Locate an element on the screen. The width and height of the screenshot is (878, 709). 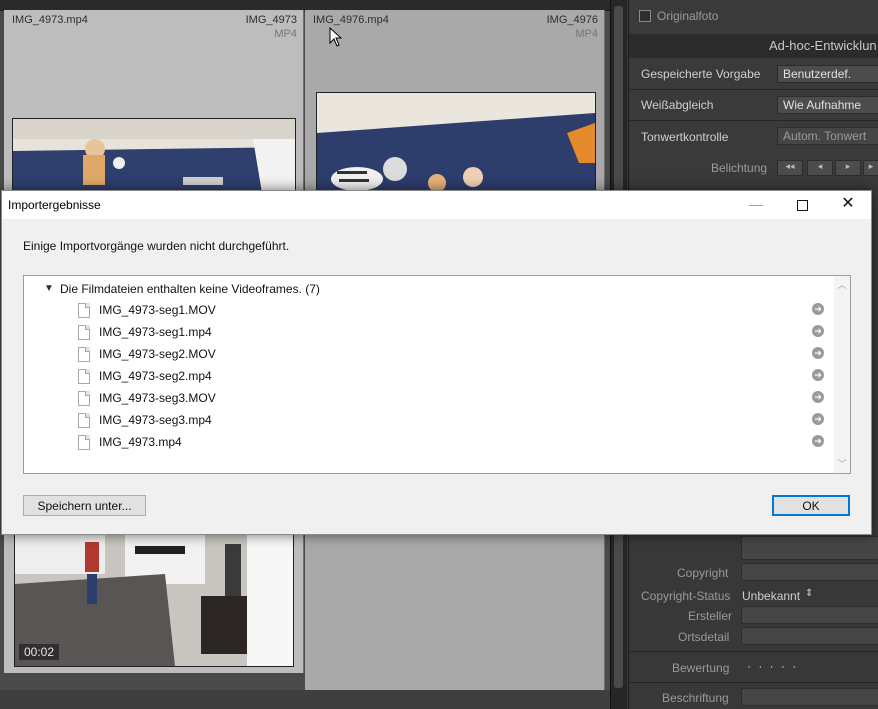
creator-label: Ersteller is located at coordinates (710, 616).